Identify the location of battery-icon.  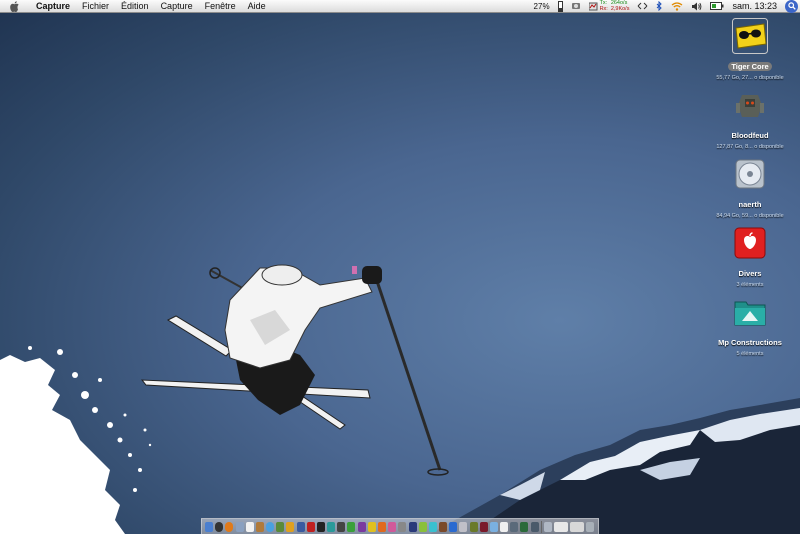
(717, 6).